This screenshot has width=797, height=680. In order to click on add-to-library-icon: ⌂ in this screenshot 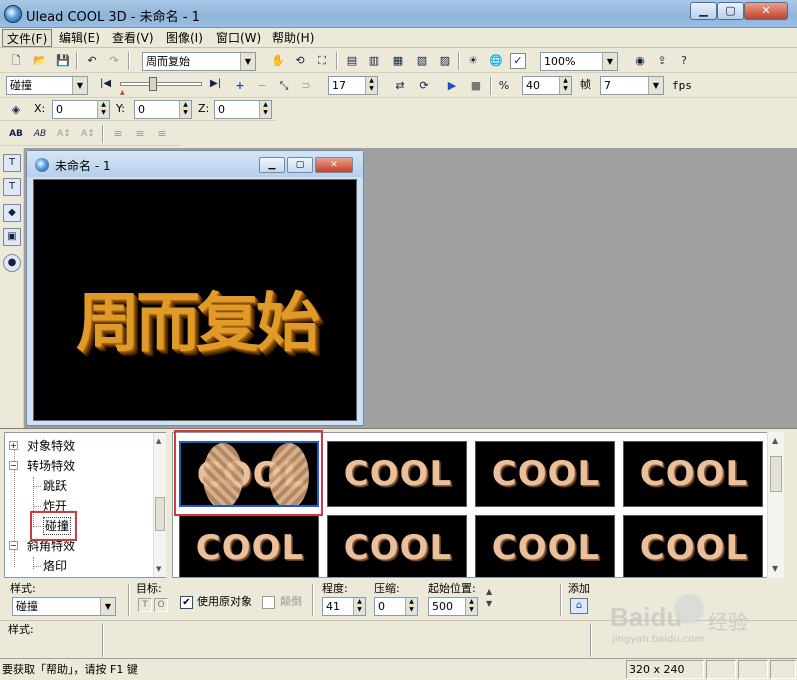, I will do `click(579, 606)`.